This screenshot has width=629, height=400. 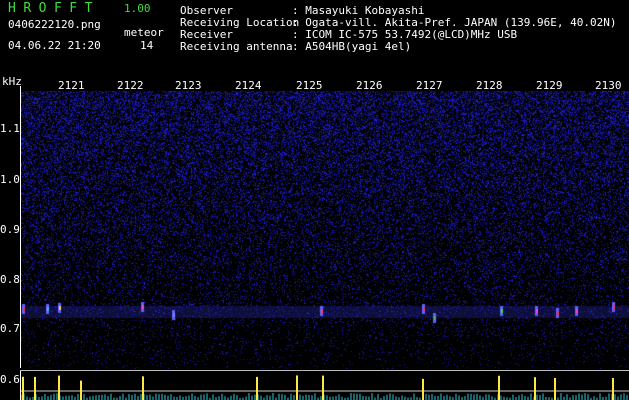 I want to click on freq-tick-label: 0.7, so click(x=10, y=328).